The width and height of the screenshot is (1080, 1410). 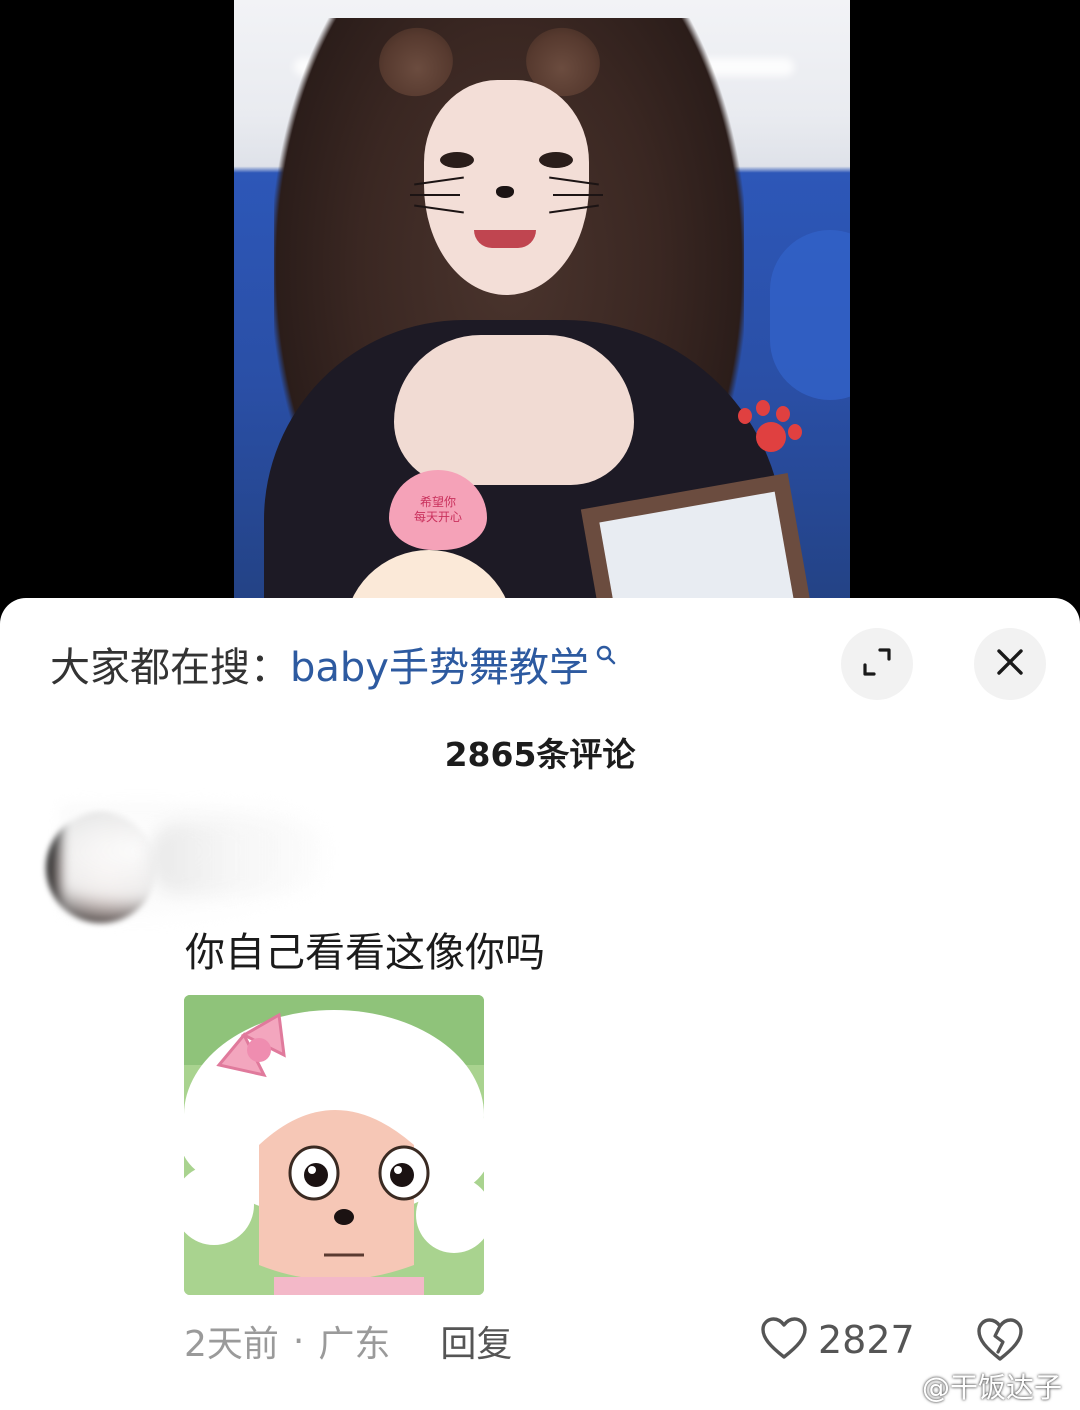 I want to click on paw-sticker, so click(x=769, y=430).